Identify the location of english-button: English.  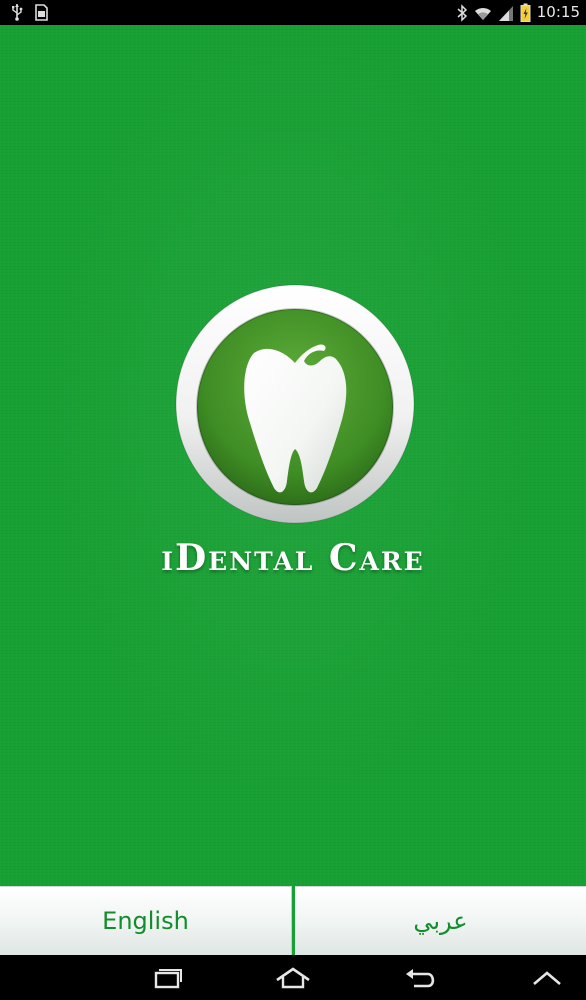
(146, 920).